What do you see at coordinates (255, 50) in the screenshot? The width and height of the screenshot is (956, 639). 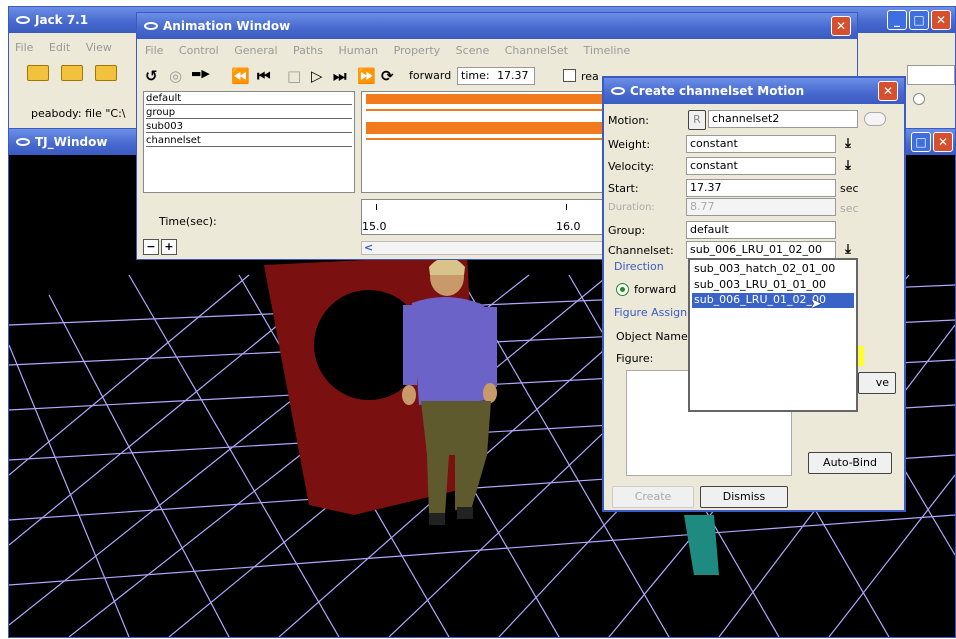 I see `anim-menu-general: General` at bounding box center [255, 50].